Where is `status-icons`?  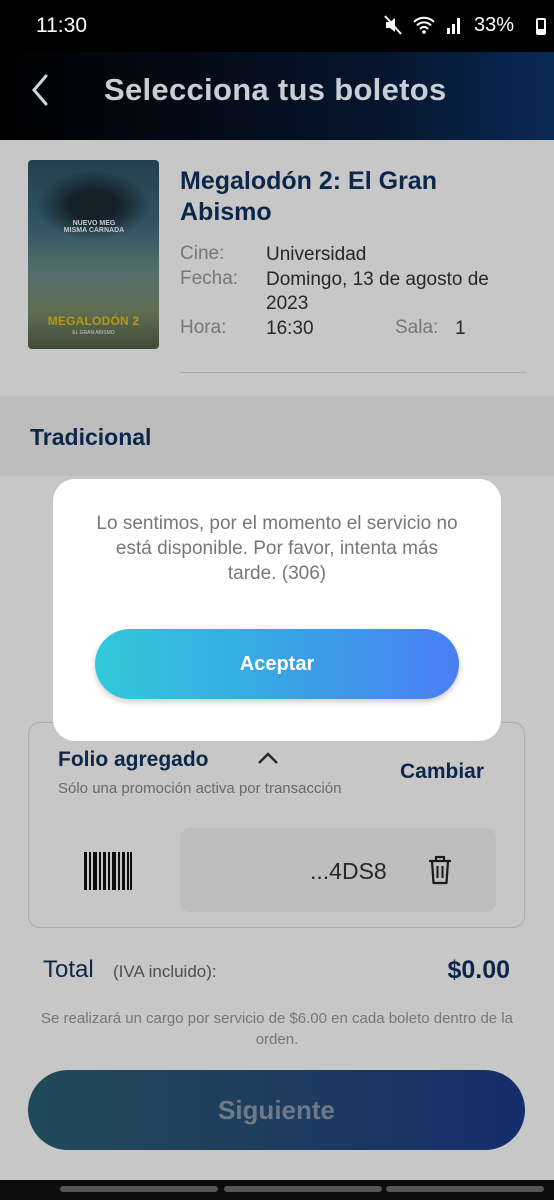 status-icons is located at coordinates (423, 25).